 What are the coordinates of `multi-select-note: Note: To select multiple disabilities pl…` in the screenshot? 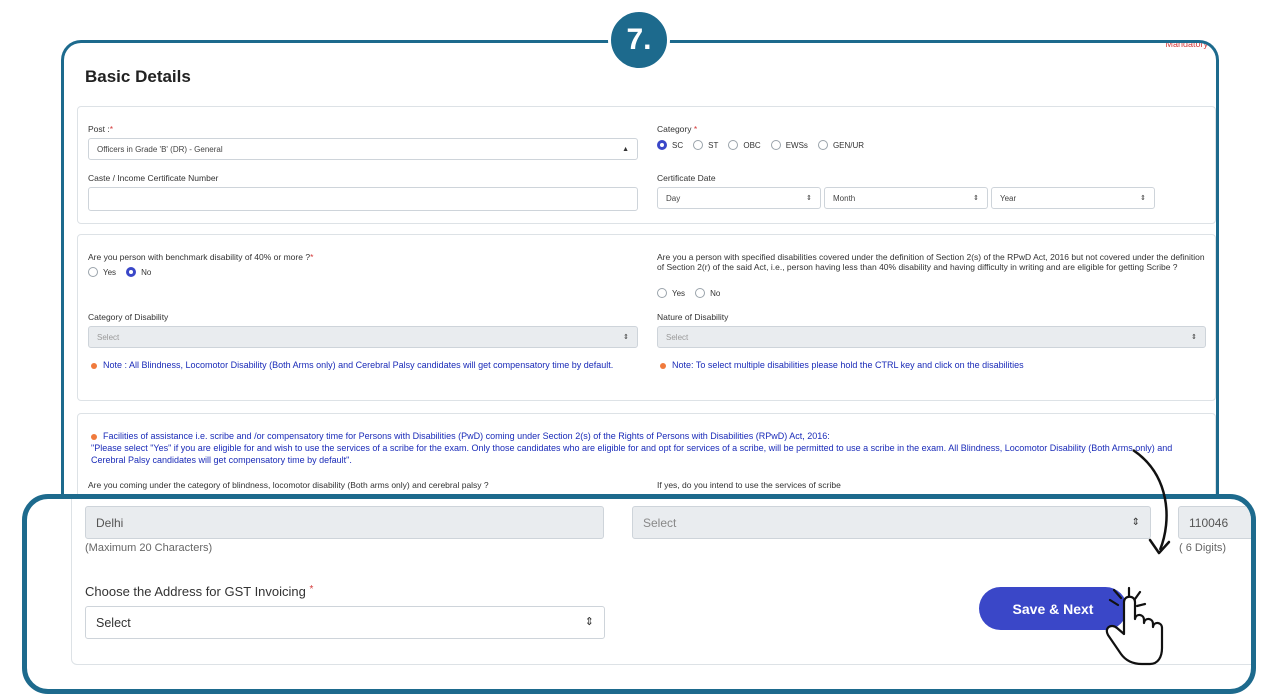 It's located at (935, 365).